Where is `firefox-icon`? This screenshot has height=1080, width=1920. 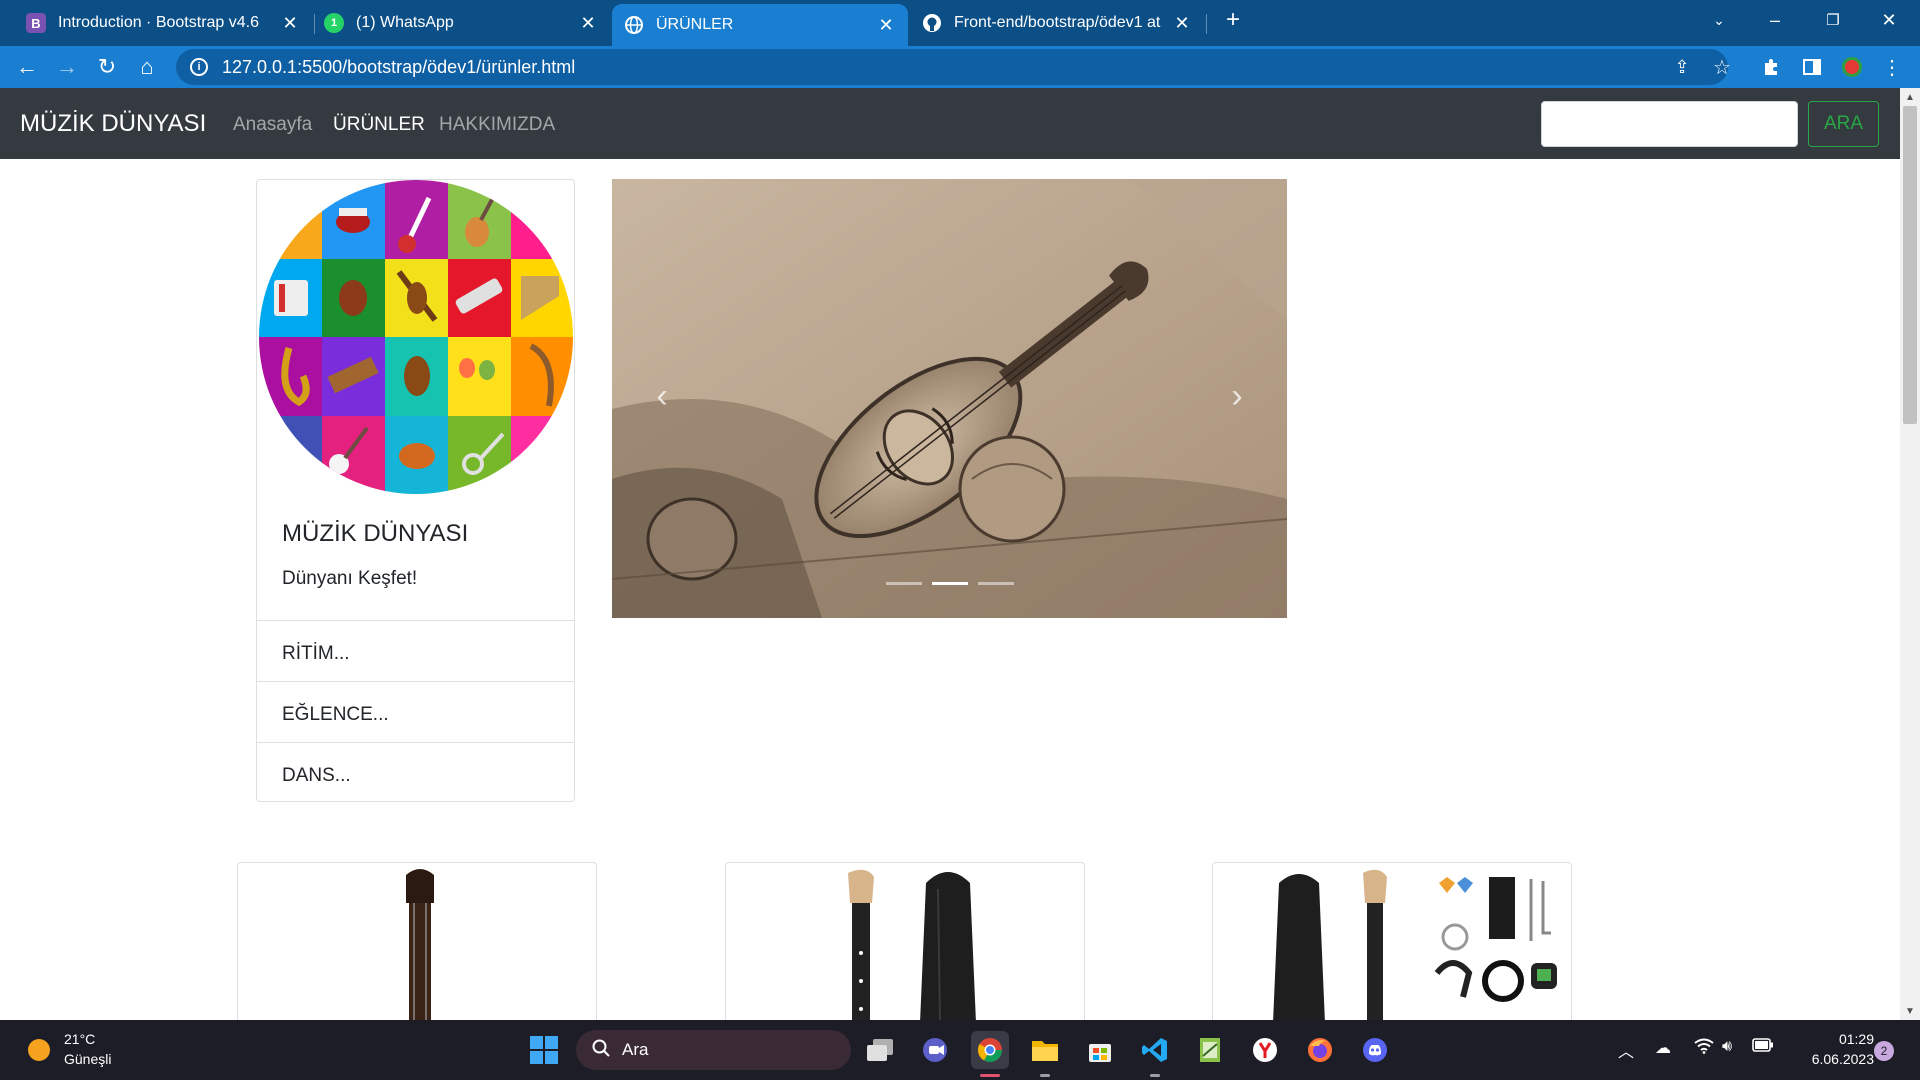 firefox-icon is located at coordinates (1320, 1050).